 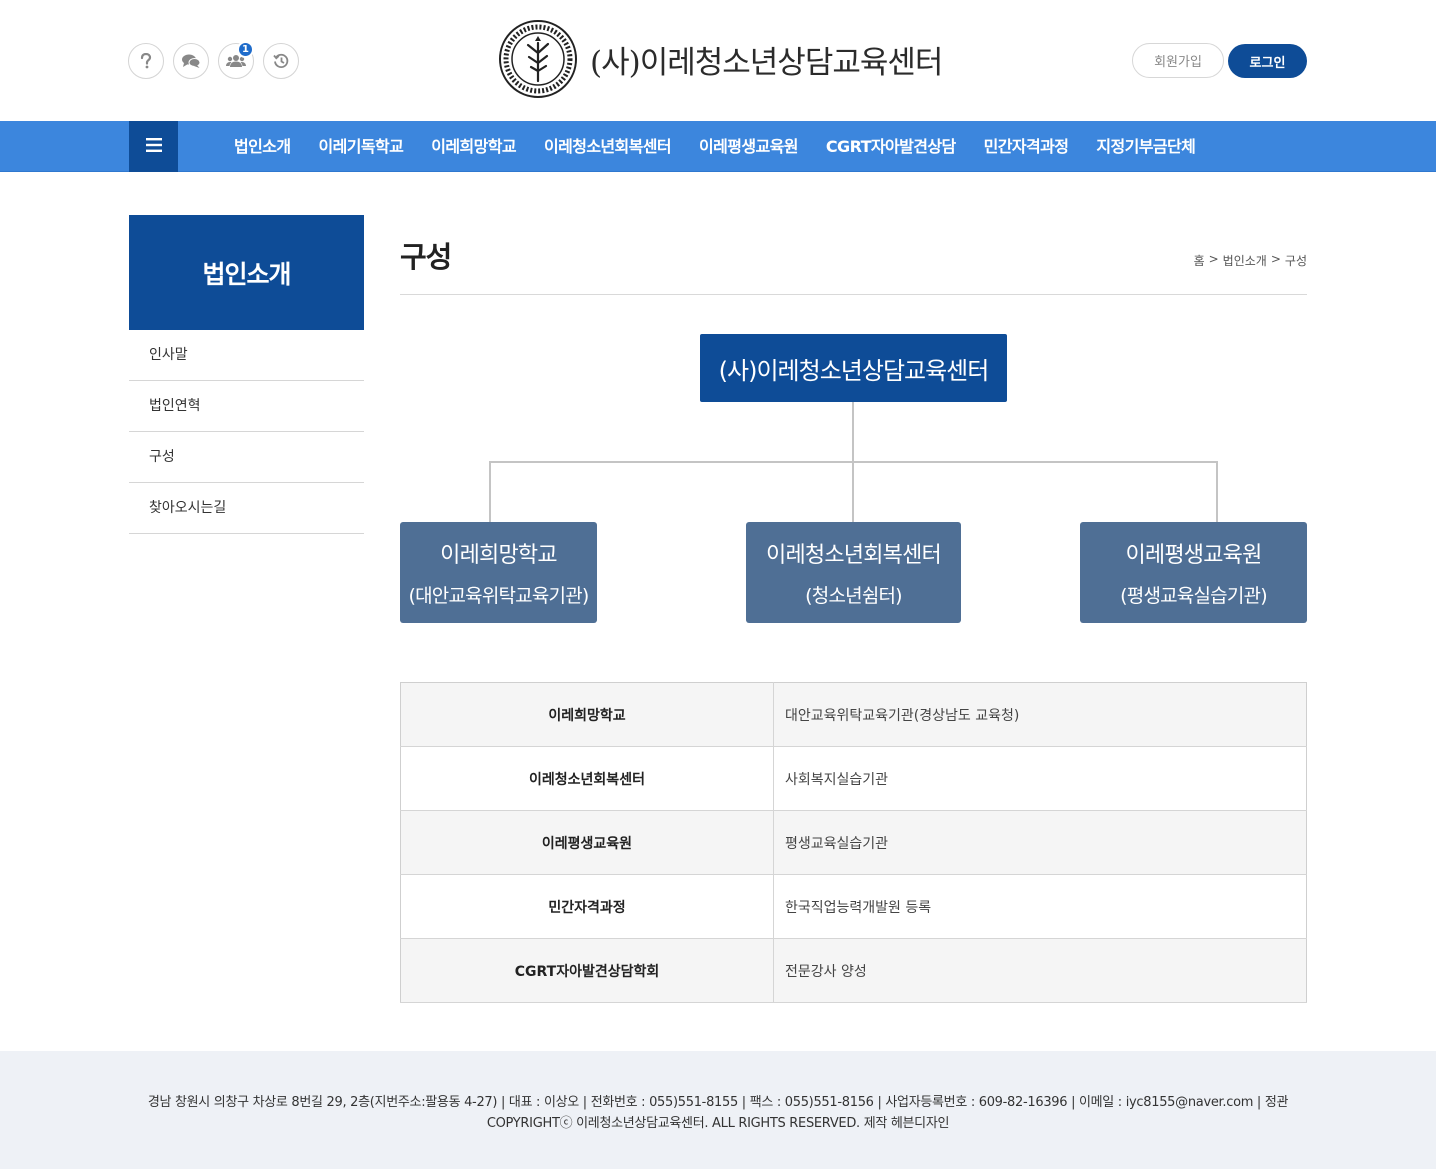 What do you see at coordinates (587, 842) in the screenshot?
I see `table-key: 이레평생교육원` at bounding box center [587, 842].